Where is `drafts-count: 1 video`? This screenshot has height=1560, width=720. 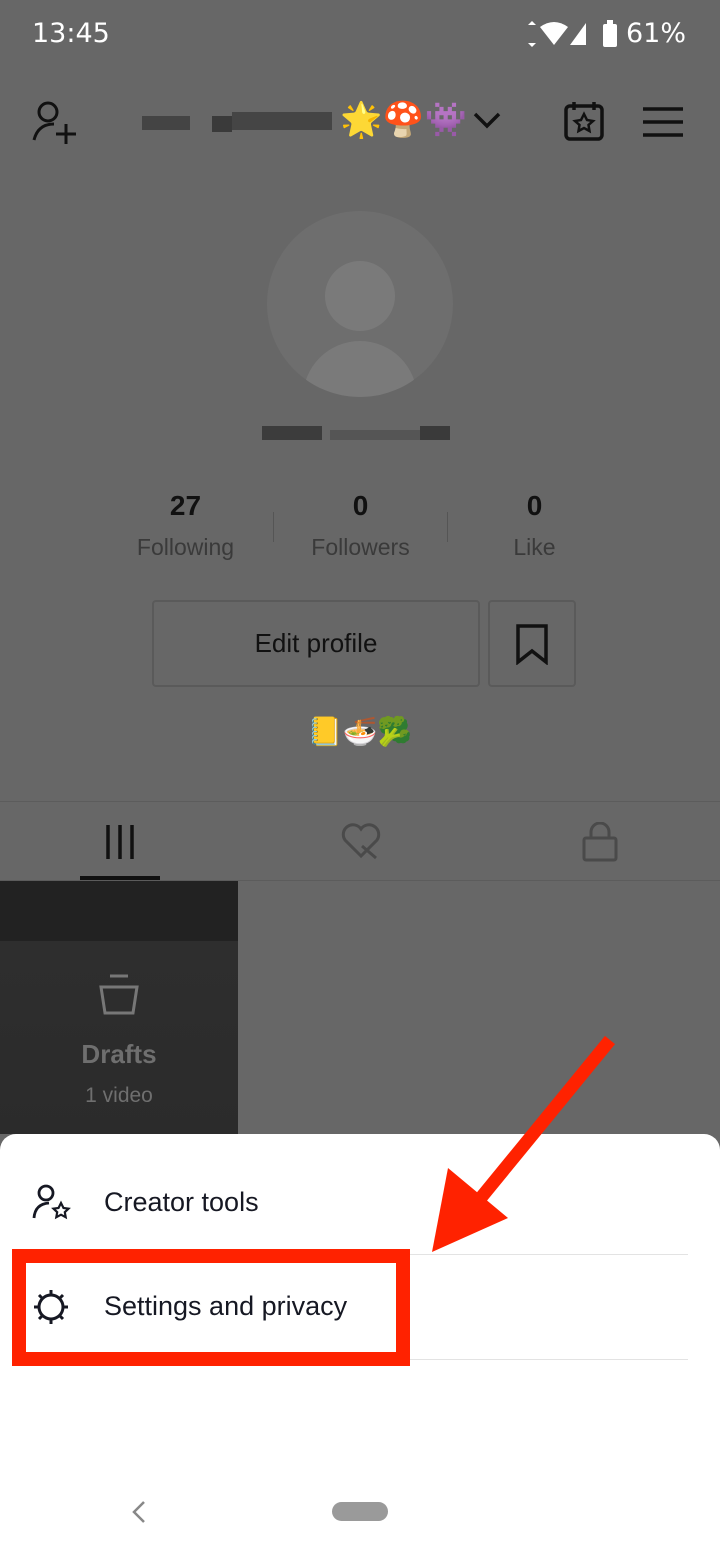 drafts-count: 1 video is located at coordinates (119, 1095).